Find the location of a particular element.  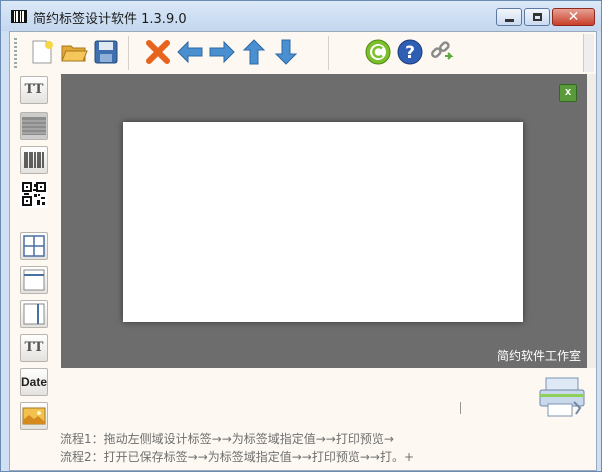

horizontal-line-icon is located at coordinates (34, 280).